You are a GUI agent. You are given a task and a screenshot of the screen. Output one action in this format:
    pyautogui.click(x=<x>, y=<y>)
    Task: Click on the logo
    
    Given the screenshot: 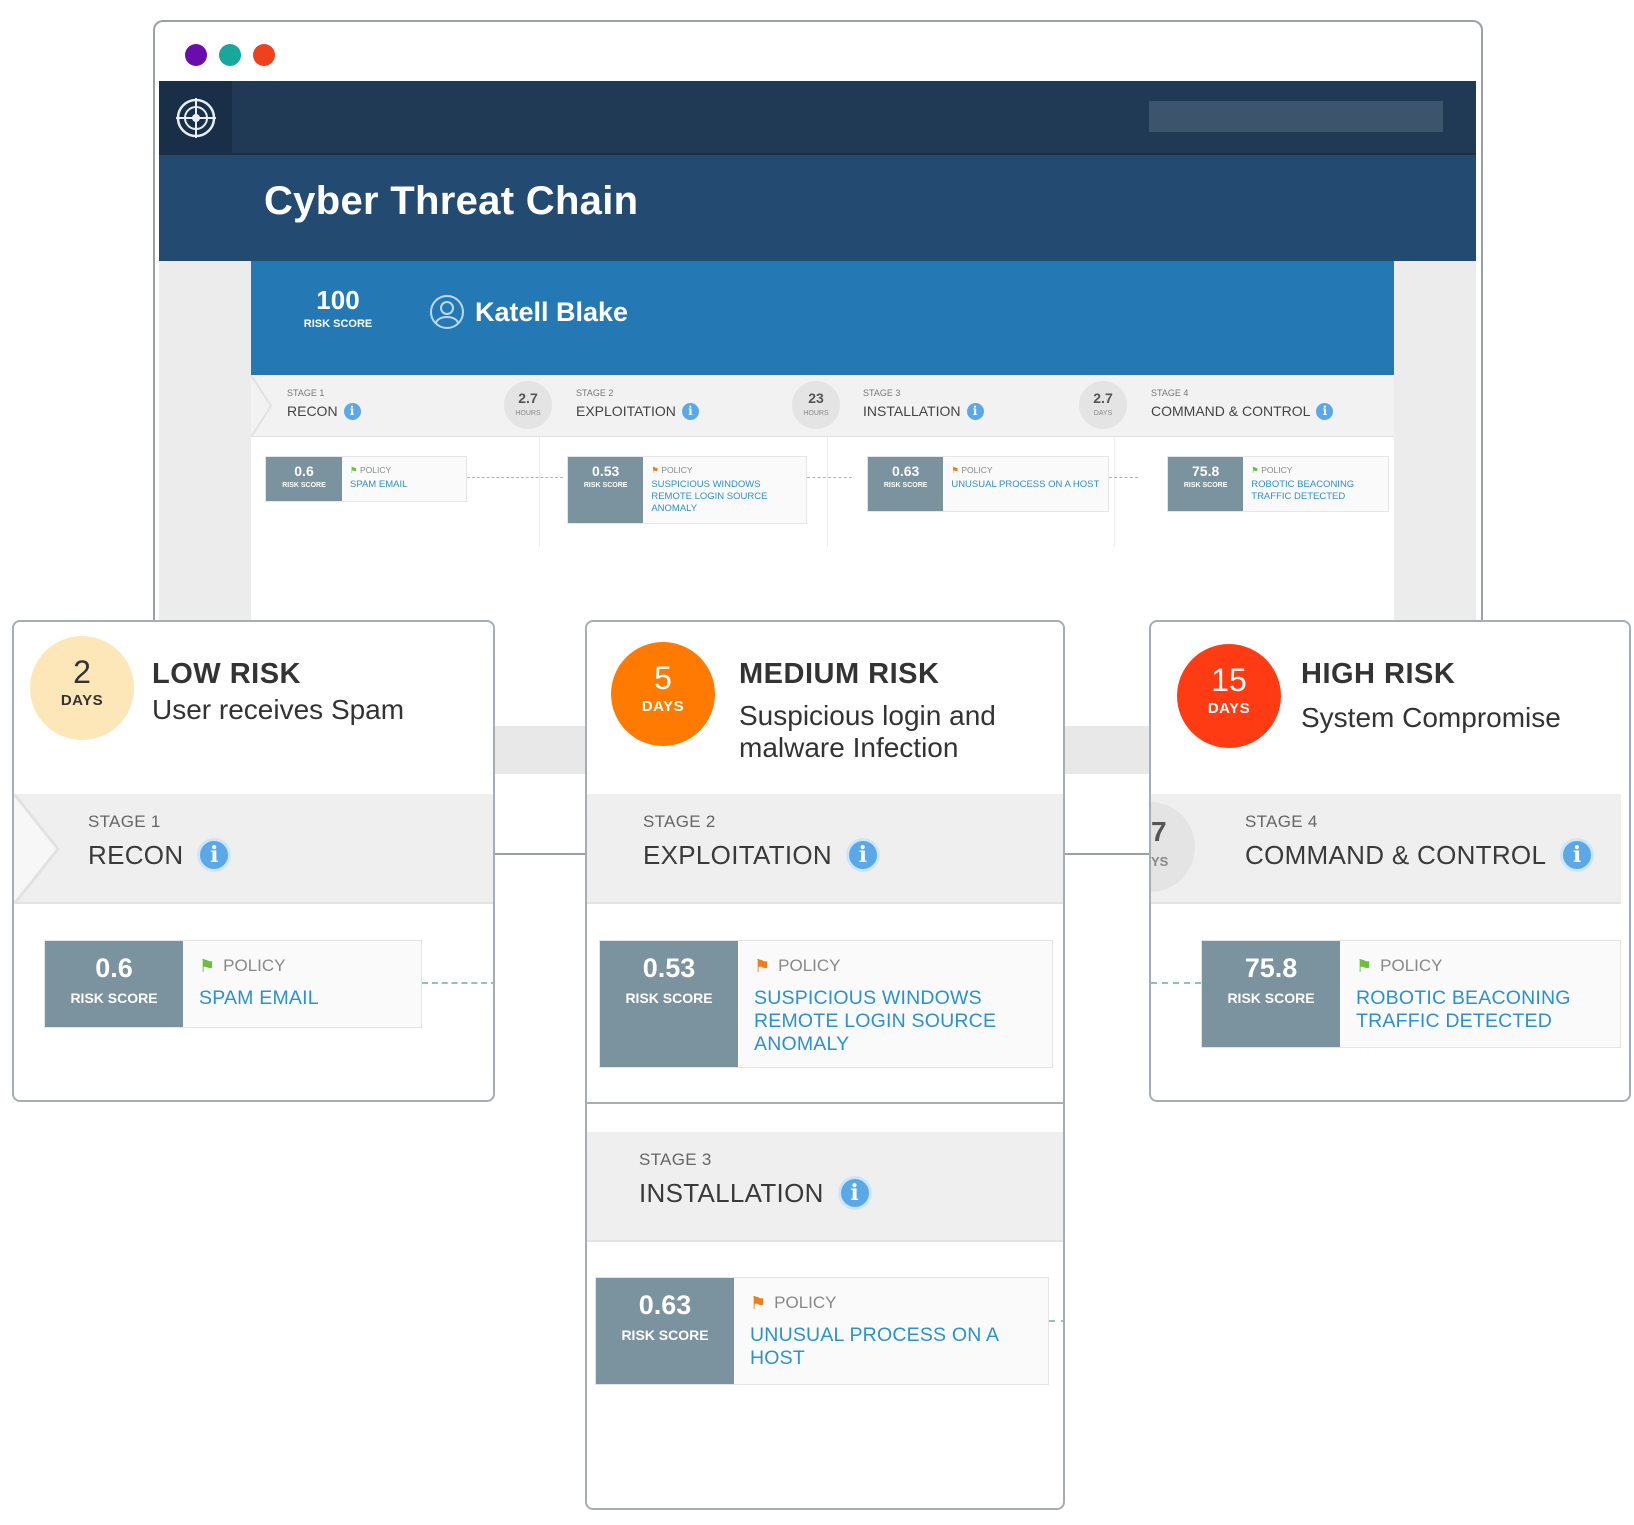 What is the action you would take?
    pyautogui.click(x=195, y=118)
    